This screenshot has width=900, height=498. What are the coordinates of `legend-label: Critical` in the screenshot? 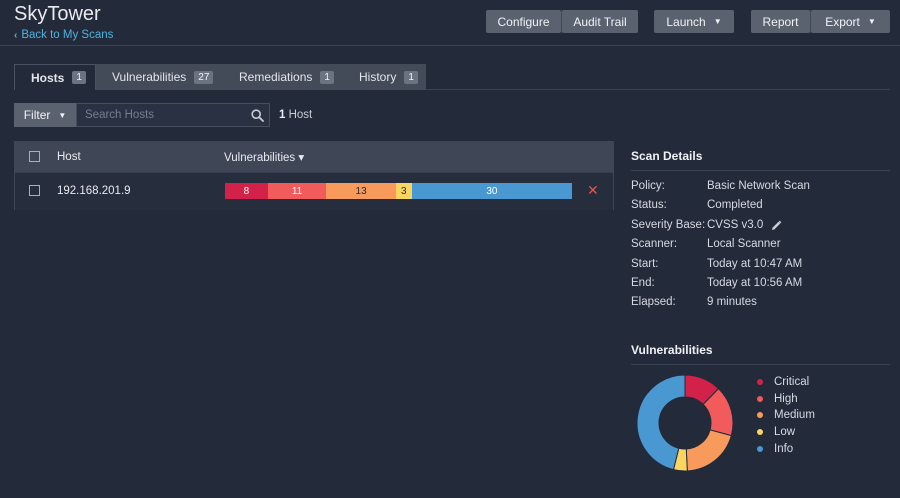 It's located at (792, 382).